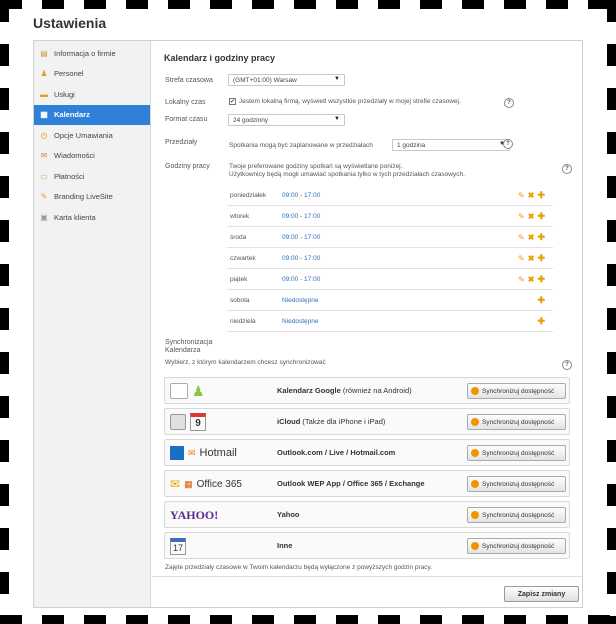  Describe the element at coordinates (178, 422) in the screenshot. I see `icloud-icon` at that location.